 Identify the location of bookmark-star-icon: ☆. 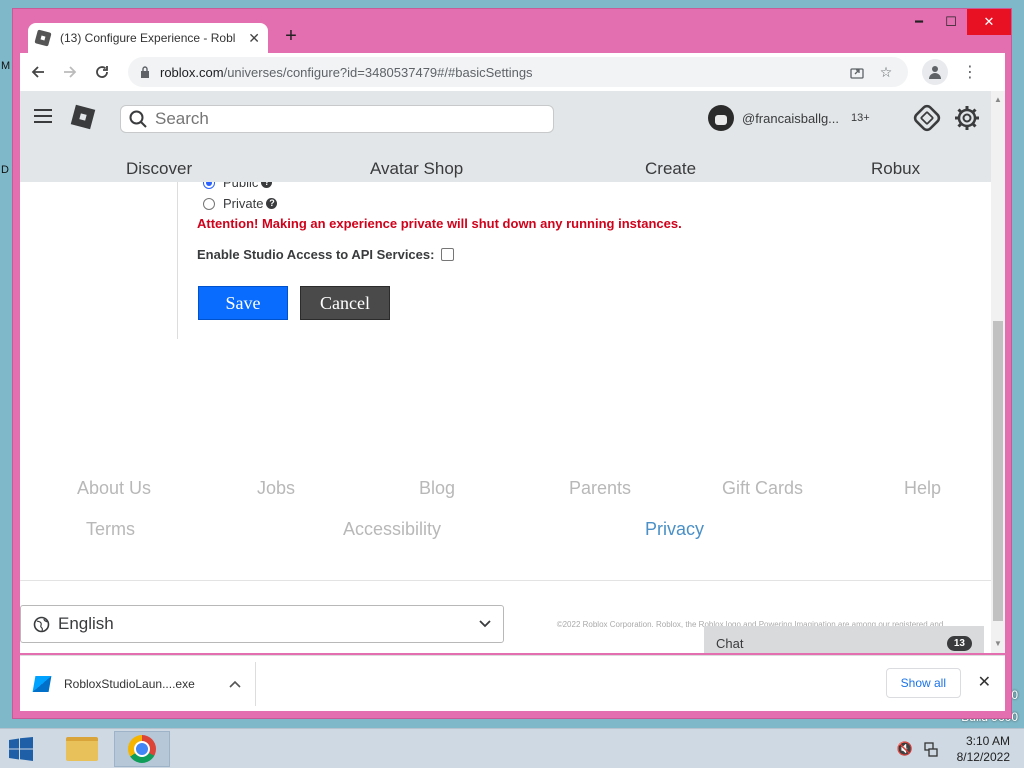
(886, 72).